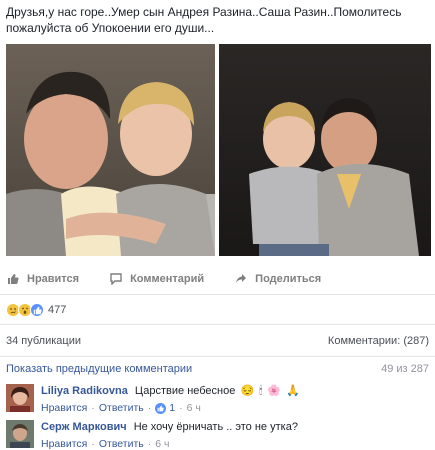 This screenshot has width=435, height=450. Describe the element at coordinates (217, 341) in the screenshot. I see `post-stats: 34 публикации Комментарии: (287)` at that location.